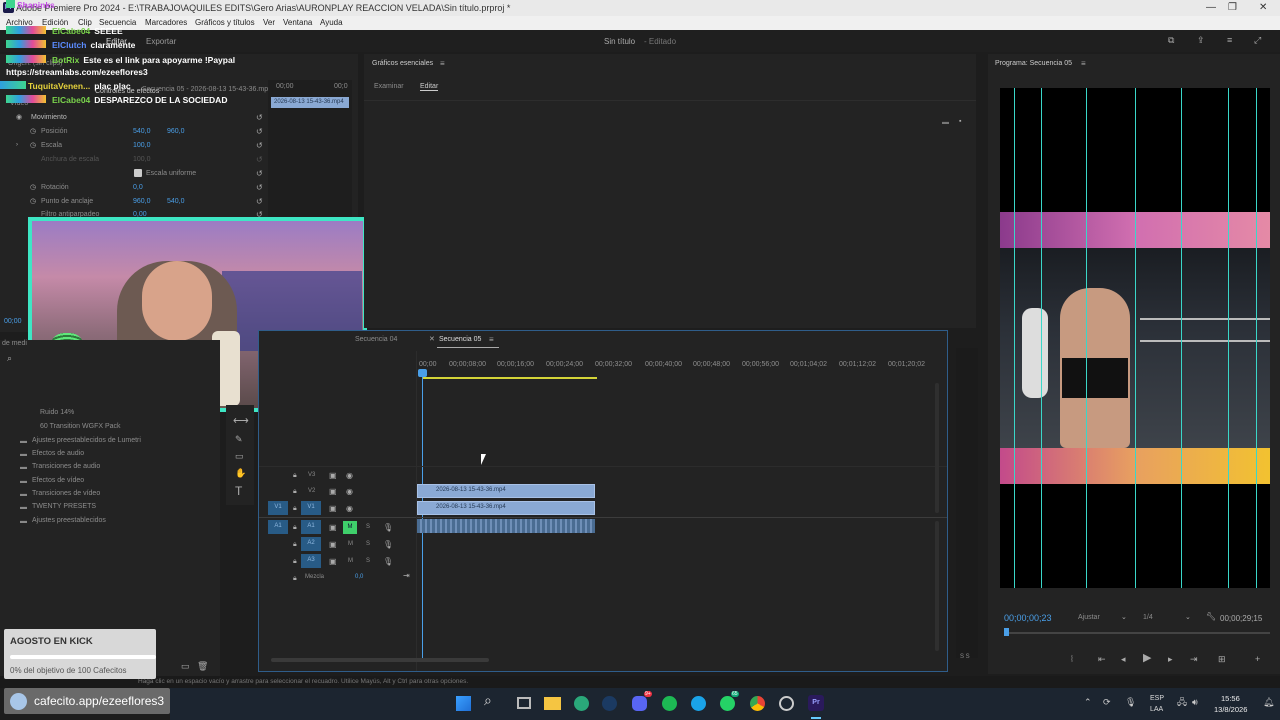 The height and width of the screenshot is (720, 1280). What do you see at coordinates (1170, 659) in the screenshot?
I see `step-forward-icon: ▸` at bounding box center [1170, 659].